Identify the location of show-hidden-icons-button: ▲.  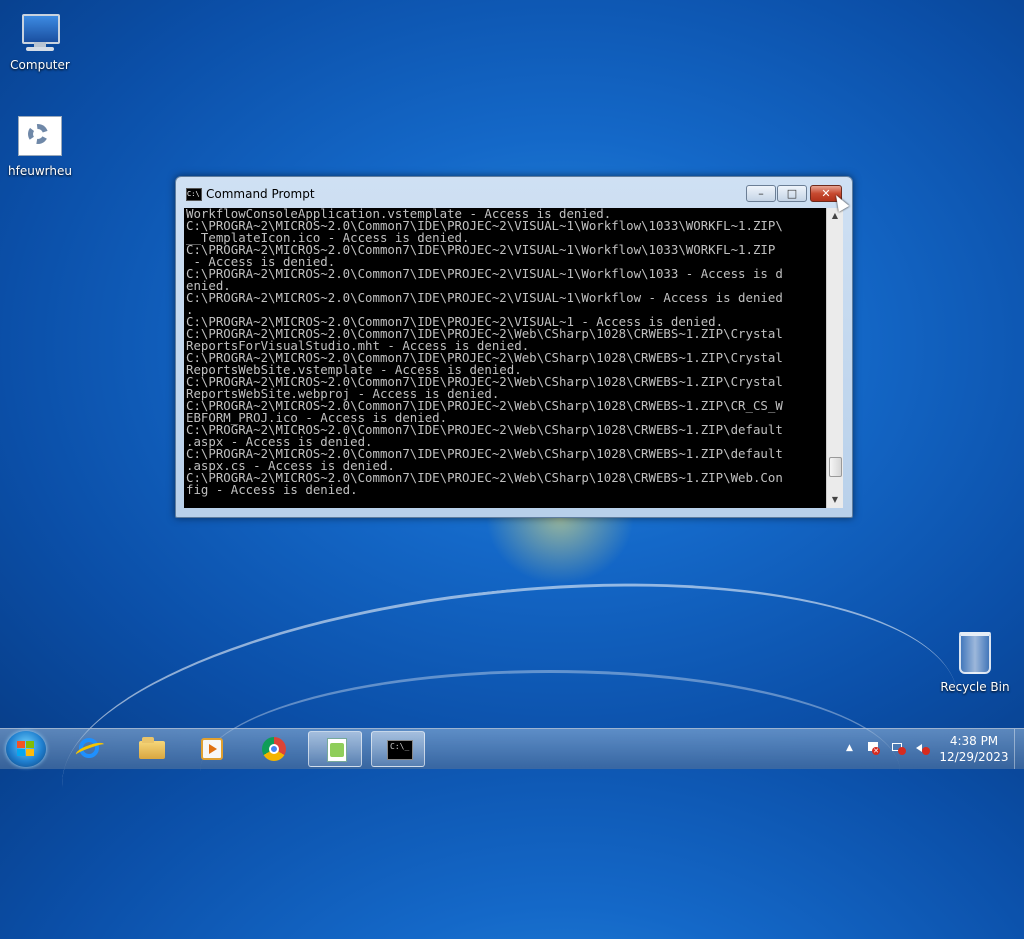
(849, 748).